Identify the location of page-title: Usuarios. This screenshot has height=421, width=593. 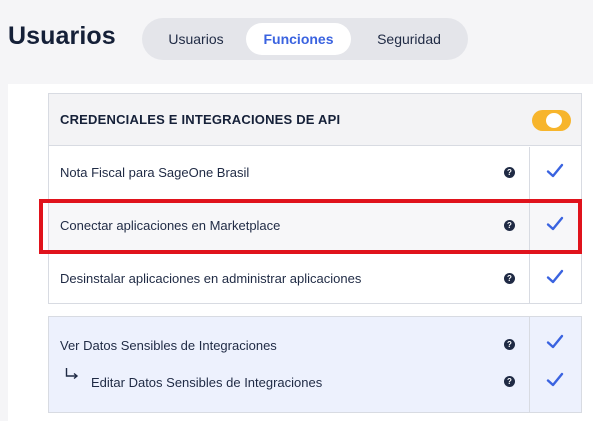
(62, 36).